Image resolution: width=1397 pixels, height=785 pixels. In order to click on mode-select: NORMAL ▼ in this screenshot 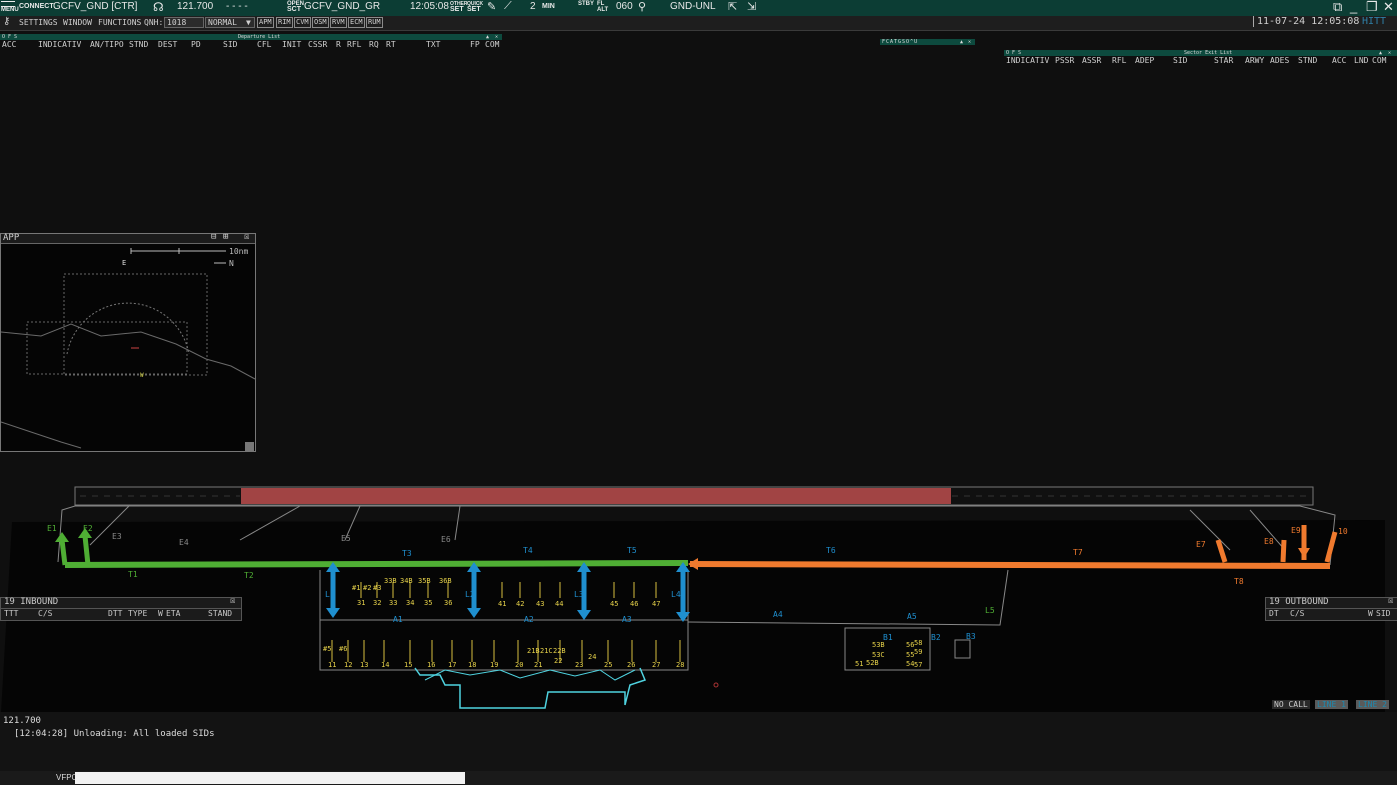, I will do `click(230, 22)`.